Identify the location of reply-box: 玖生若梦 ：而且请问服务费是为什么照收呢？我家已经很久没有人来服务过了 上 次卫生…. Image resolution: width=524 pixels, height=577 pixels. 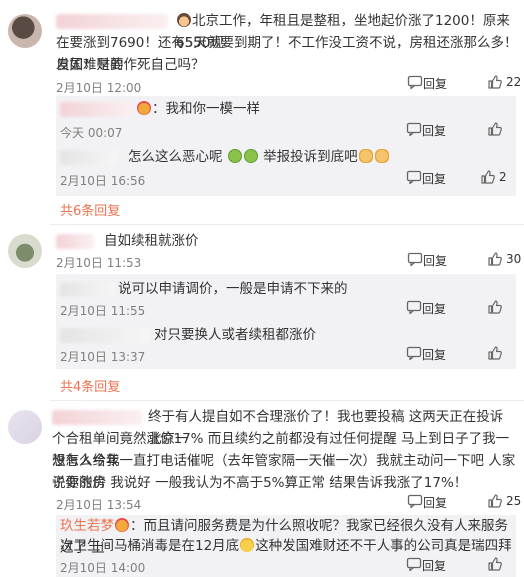
(286, 546).